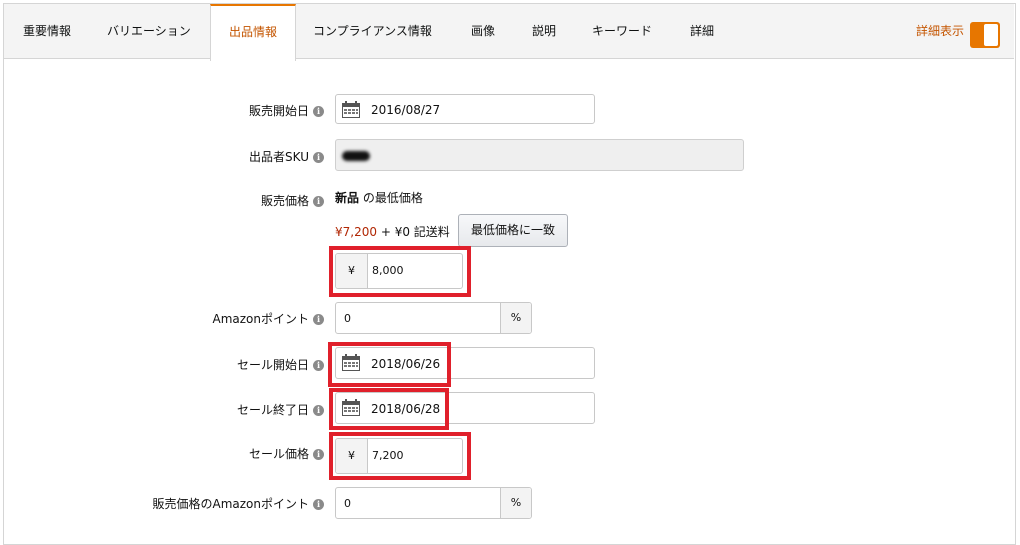 Image resolution: width=1020 pixels, height=545 pixels. I want to click on tab-images: 画像, so click(483, 31).